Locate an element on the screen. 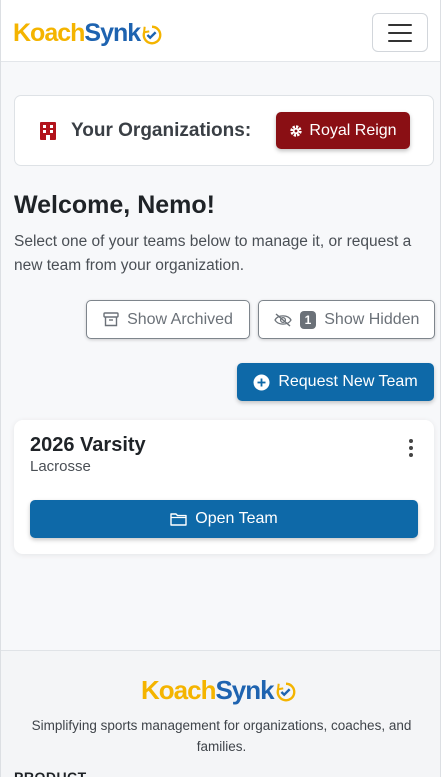  show-archived-button: Show Archived is located at coordinates (168, 319).